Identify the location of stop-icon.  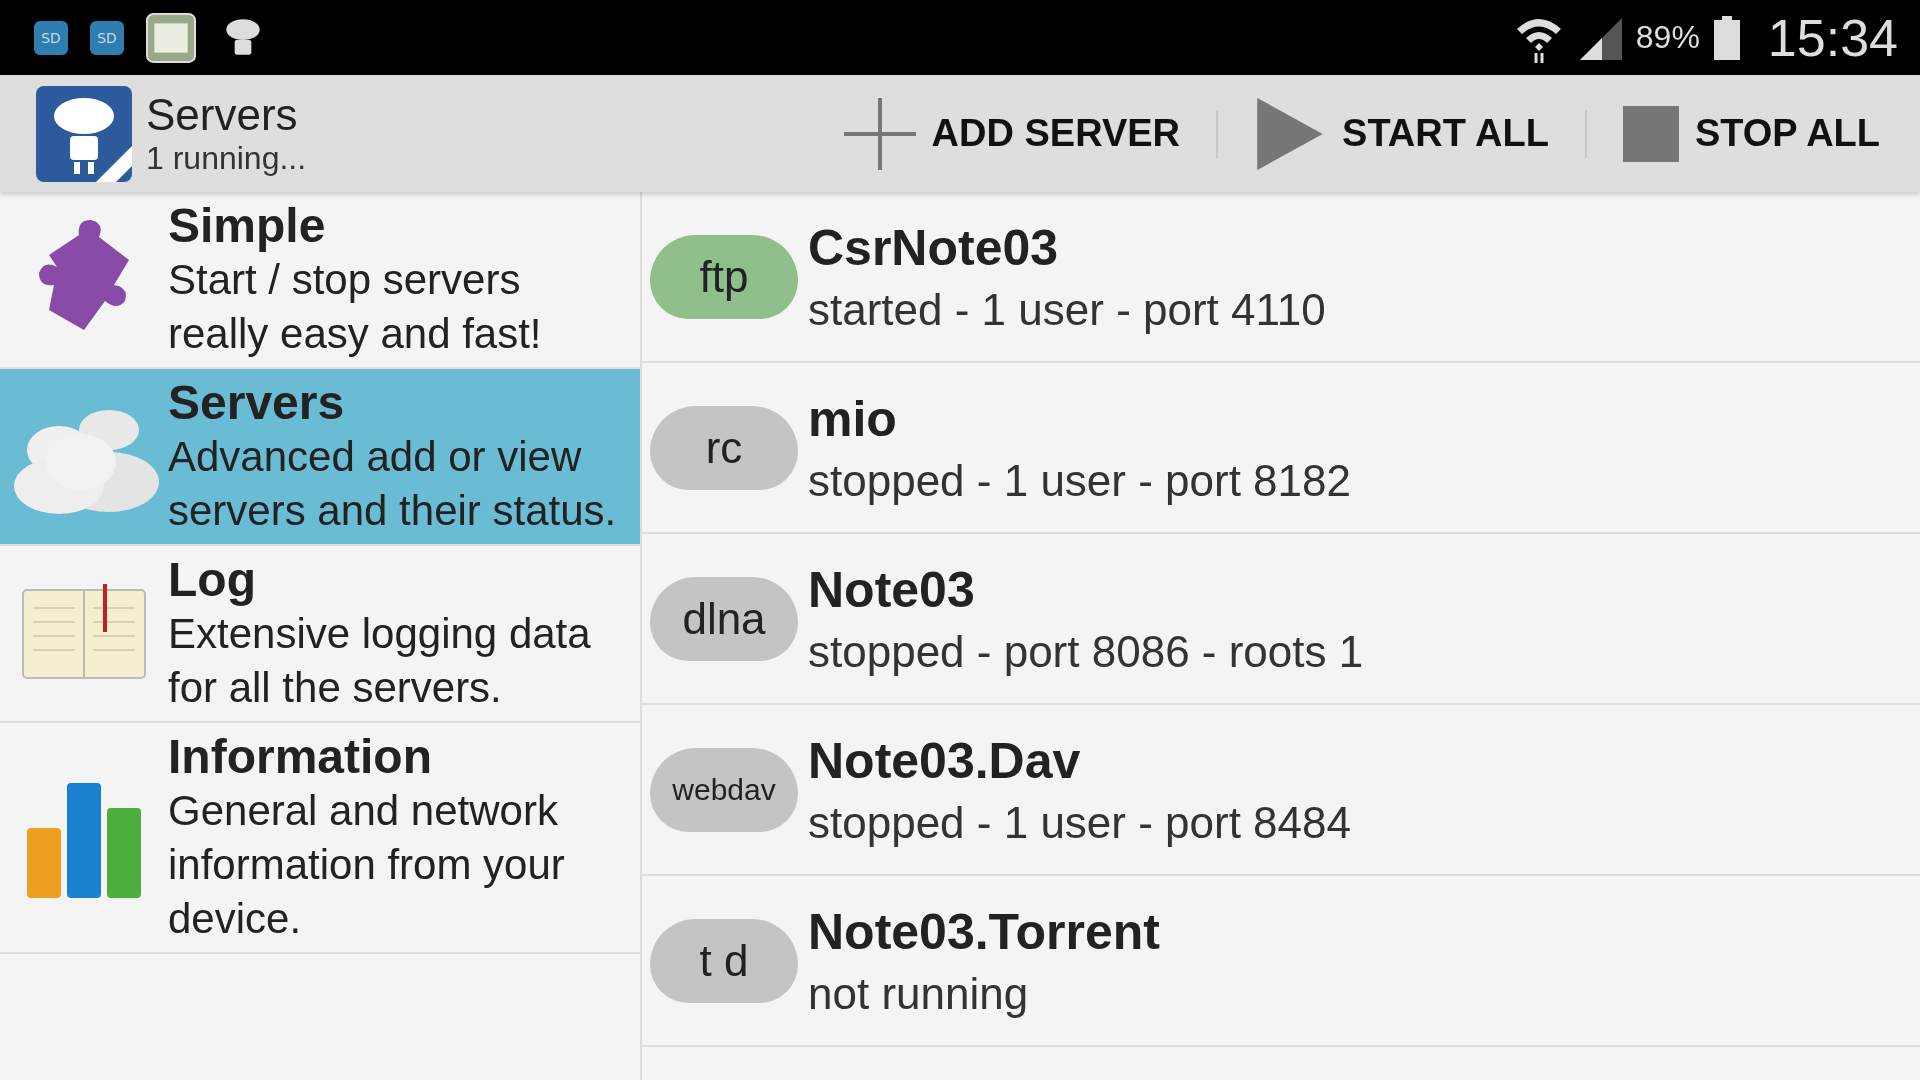
(1650, 133).